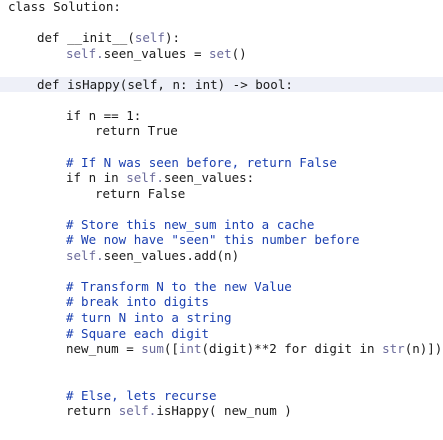 Image resolution: width=443 pixels, height=440 pixels. I want to click on code-token: ):, so click(172, 38).